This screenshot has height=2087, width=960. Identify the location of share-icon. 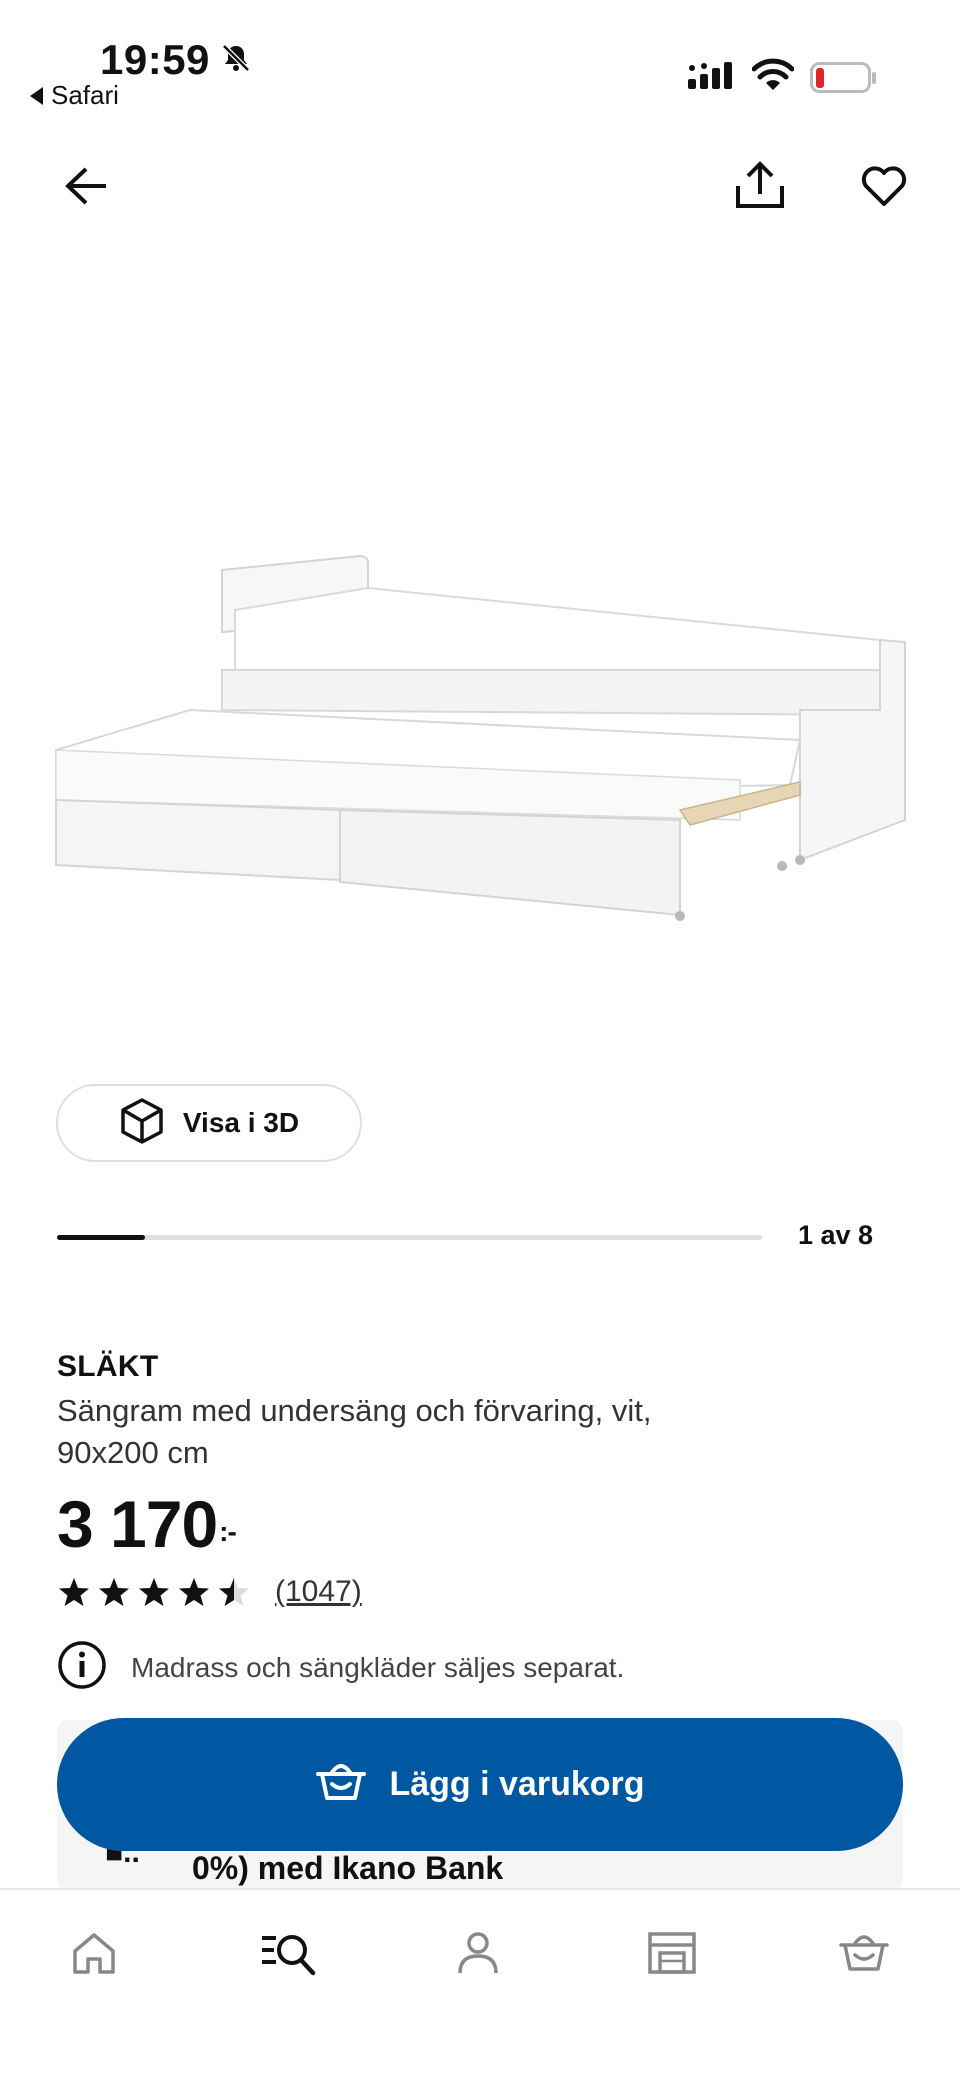
(760, 187).